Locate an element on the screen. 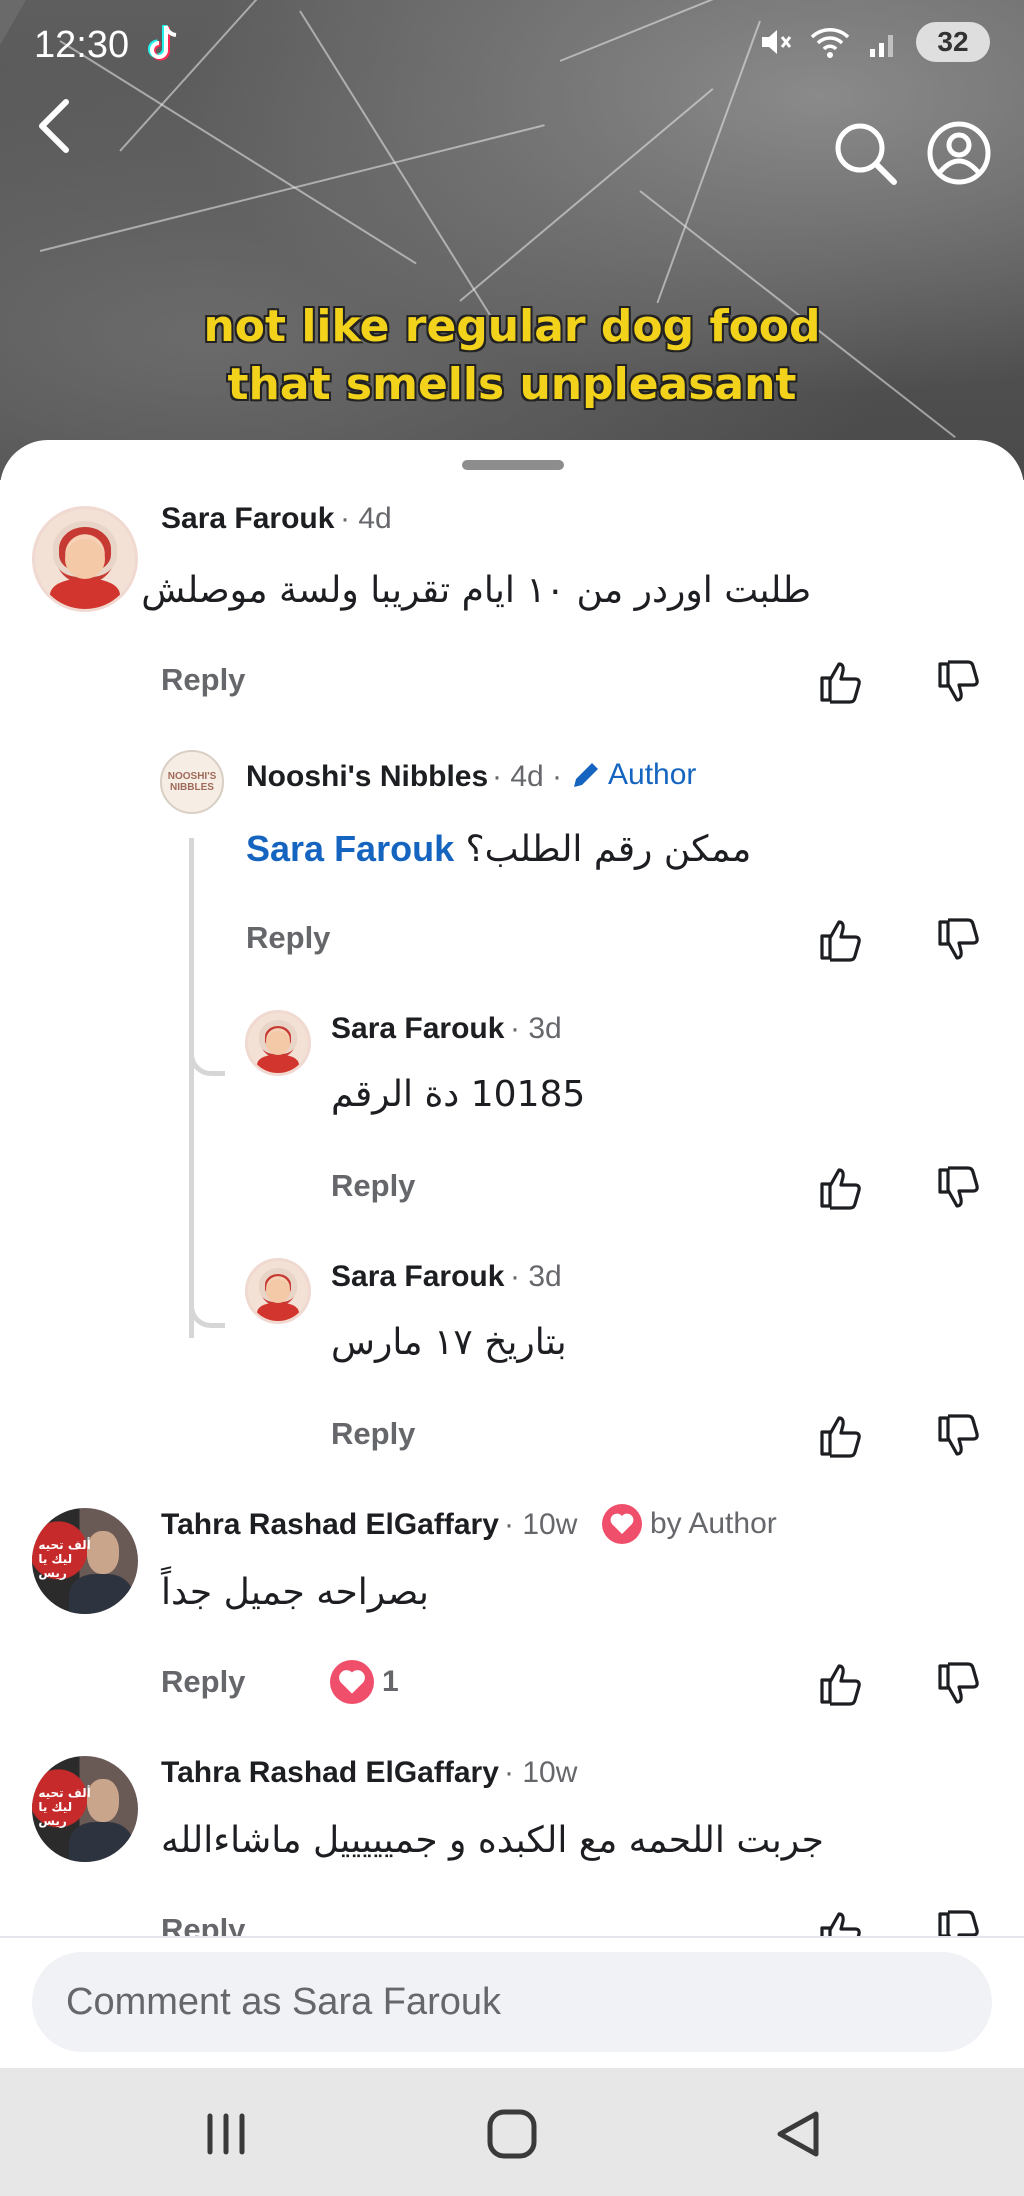 The height and width of the screenshot is (2196, 1024). comment-text: بتاريخ ١٧ مارس is located at coordinates (449, 1342).